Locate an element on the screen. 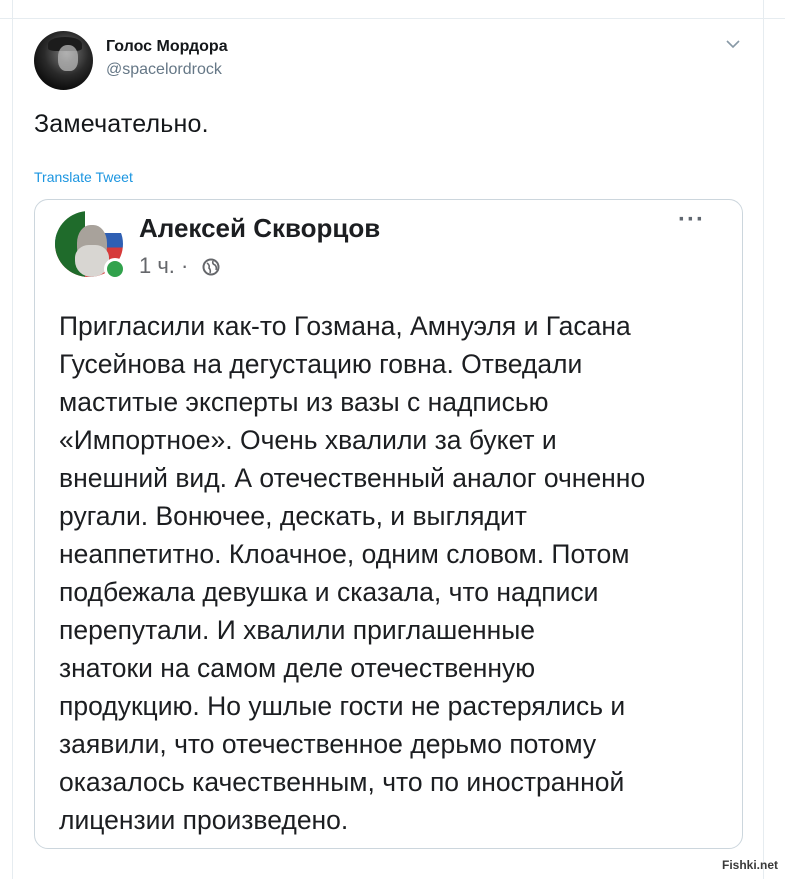 The width and height of the screenshot is (785, 879). post-author-name: Алексей Скворцов is located at coordinates (260, 228).